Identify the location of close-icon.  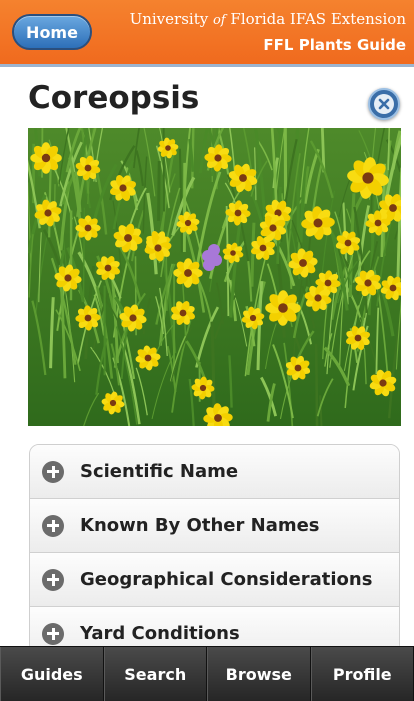
(384, 104).